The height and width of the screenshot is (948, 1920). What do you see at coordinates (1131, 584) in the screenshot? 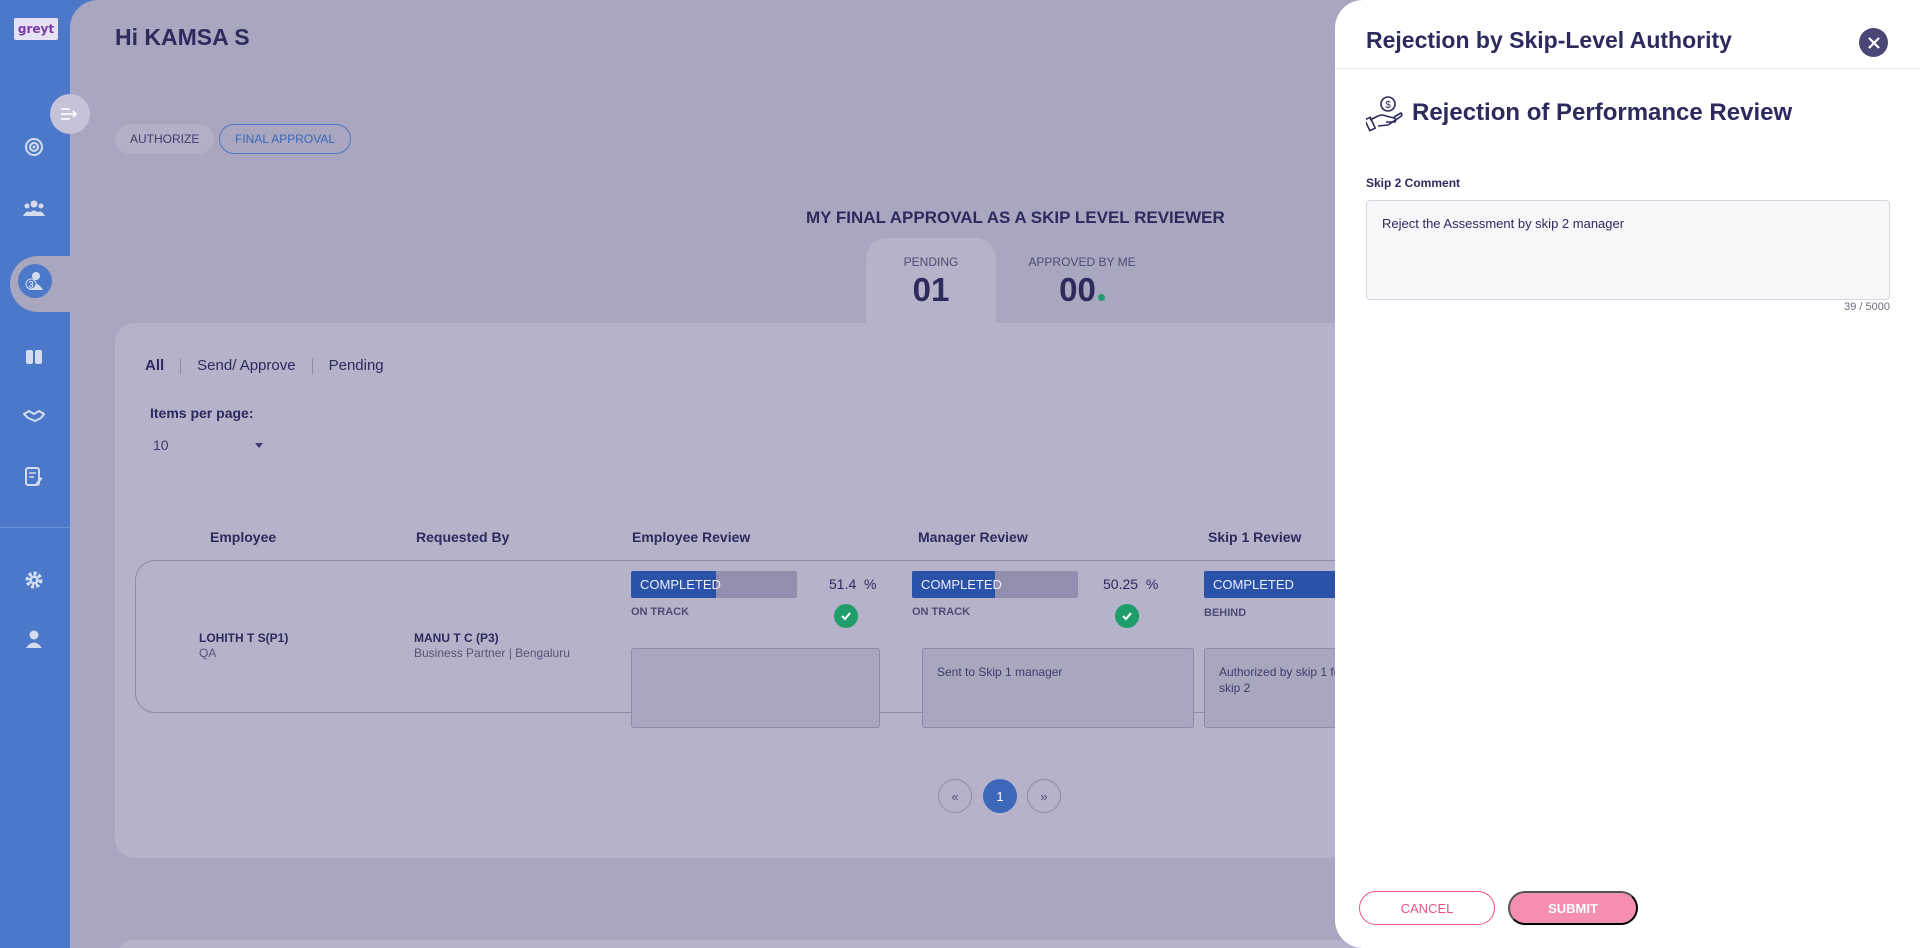
I see `manager-review-percent: 50.25 %` at bounding box center [1131, 584].